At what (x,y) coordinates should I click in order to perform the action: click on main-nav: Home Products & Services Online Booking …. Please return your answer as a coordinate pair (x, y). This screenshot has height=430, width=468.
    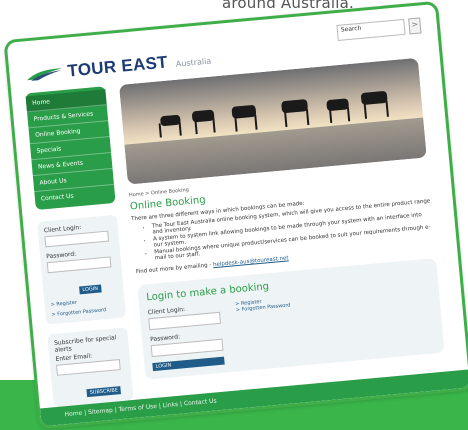
    Looking at the image, I should click on (70, 148).